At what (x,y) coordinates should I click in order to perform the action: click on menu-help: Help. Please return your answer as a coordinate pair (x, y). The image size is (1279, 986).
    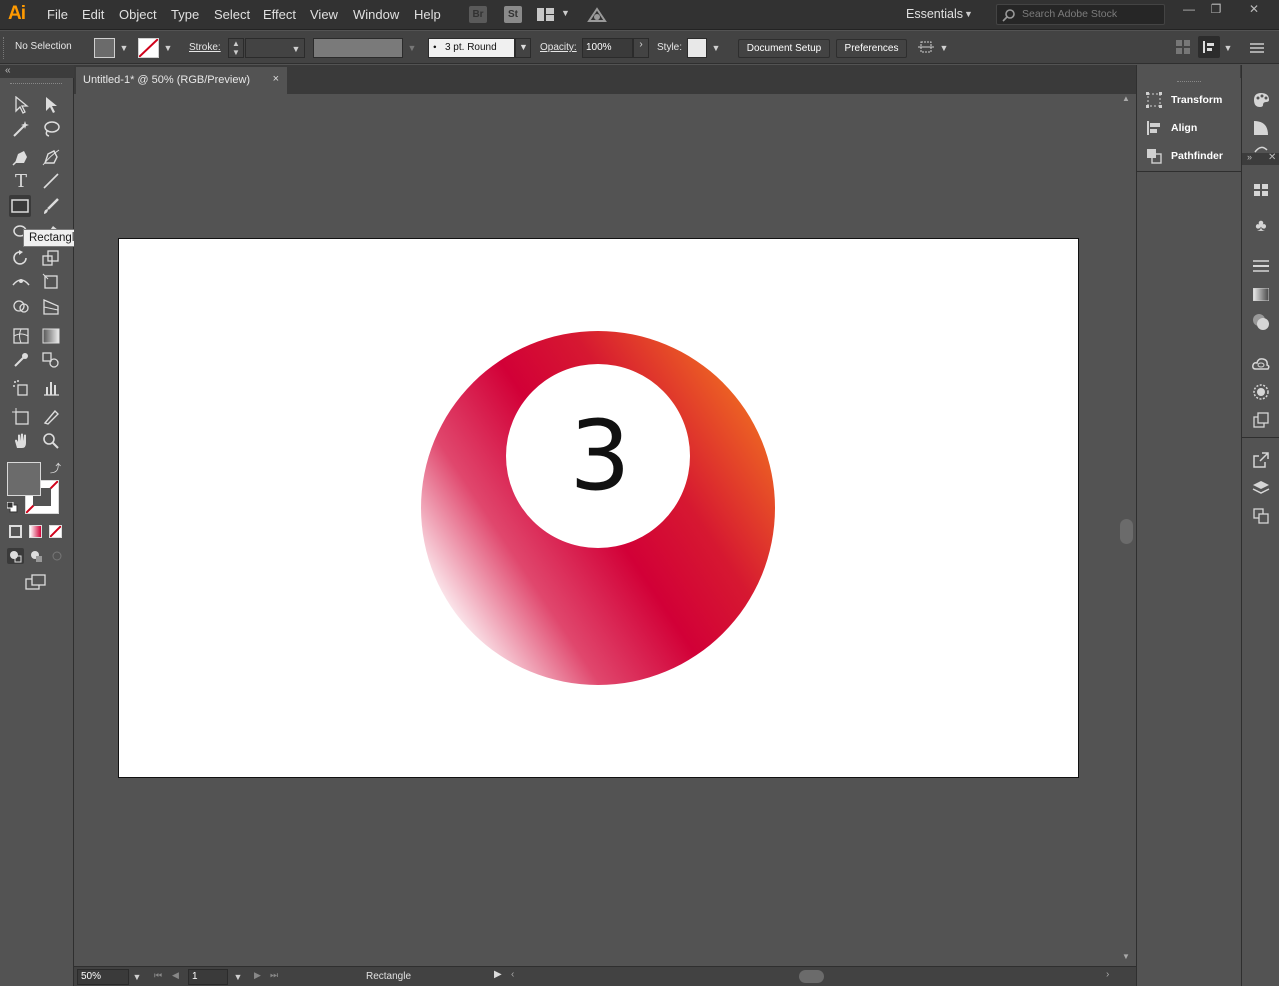
    Looking at the image, I should click on (427, 14).